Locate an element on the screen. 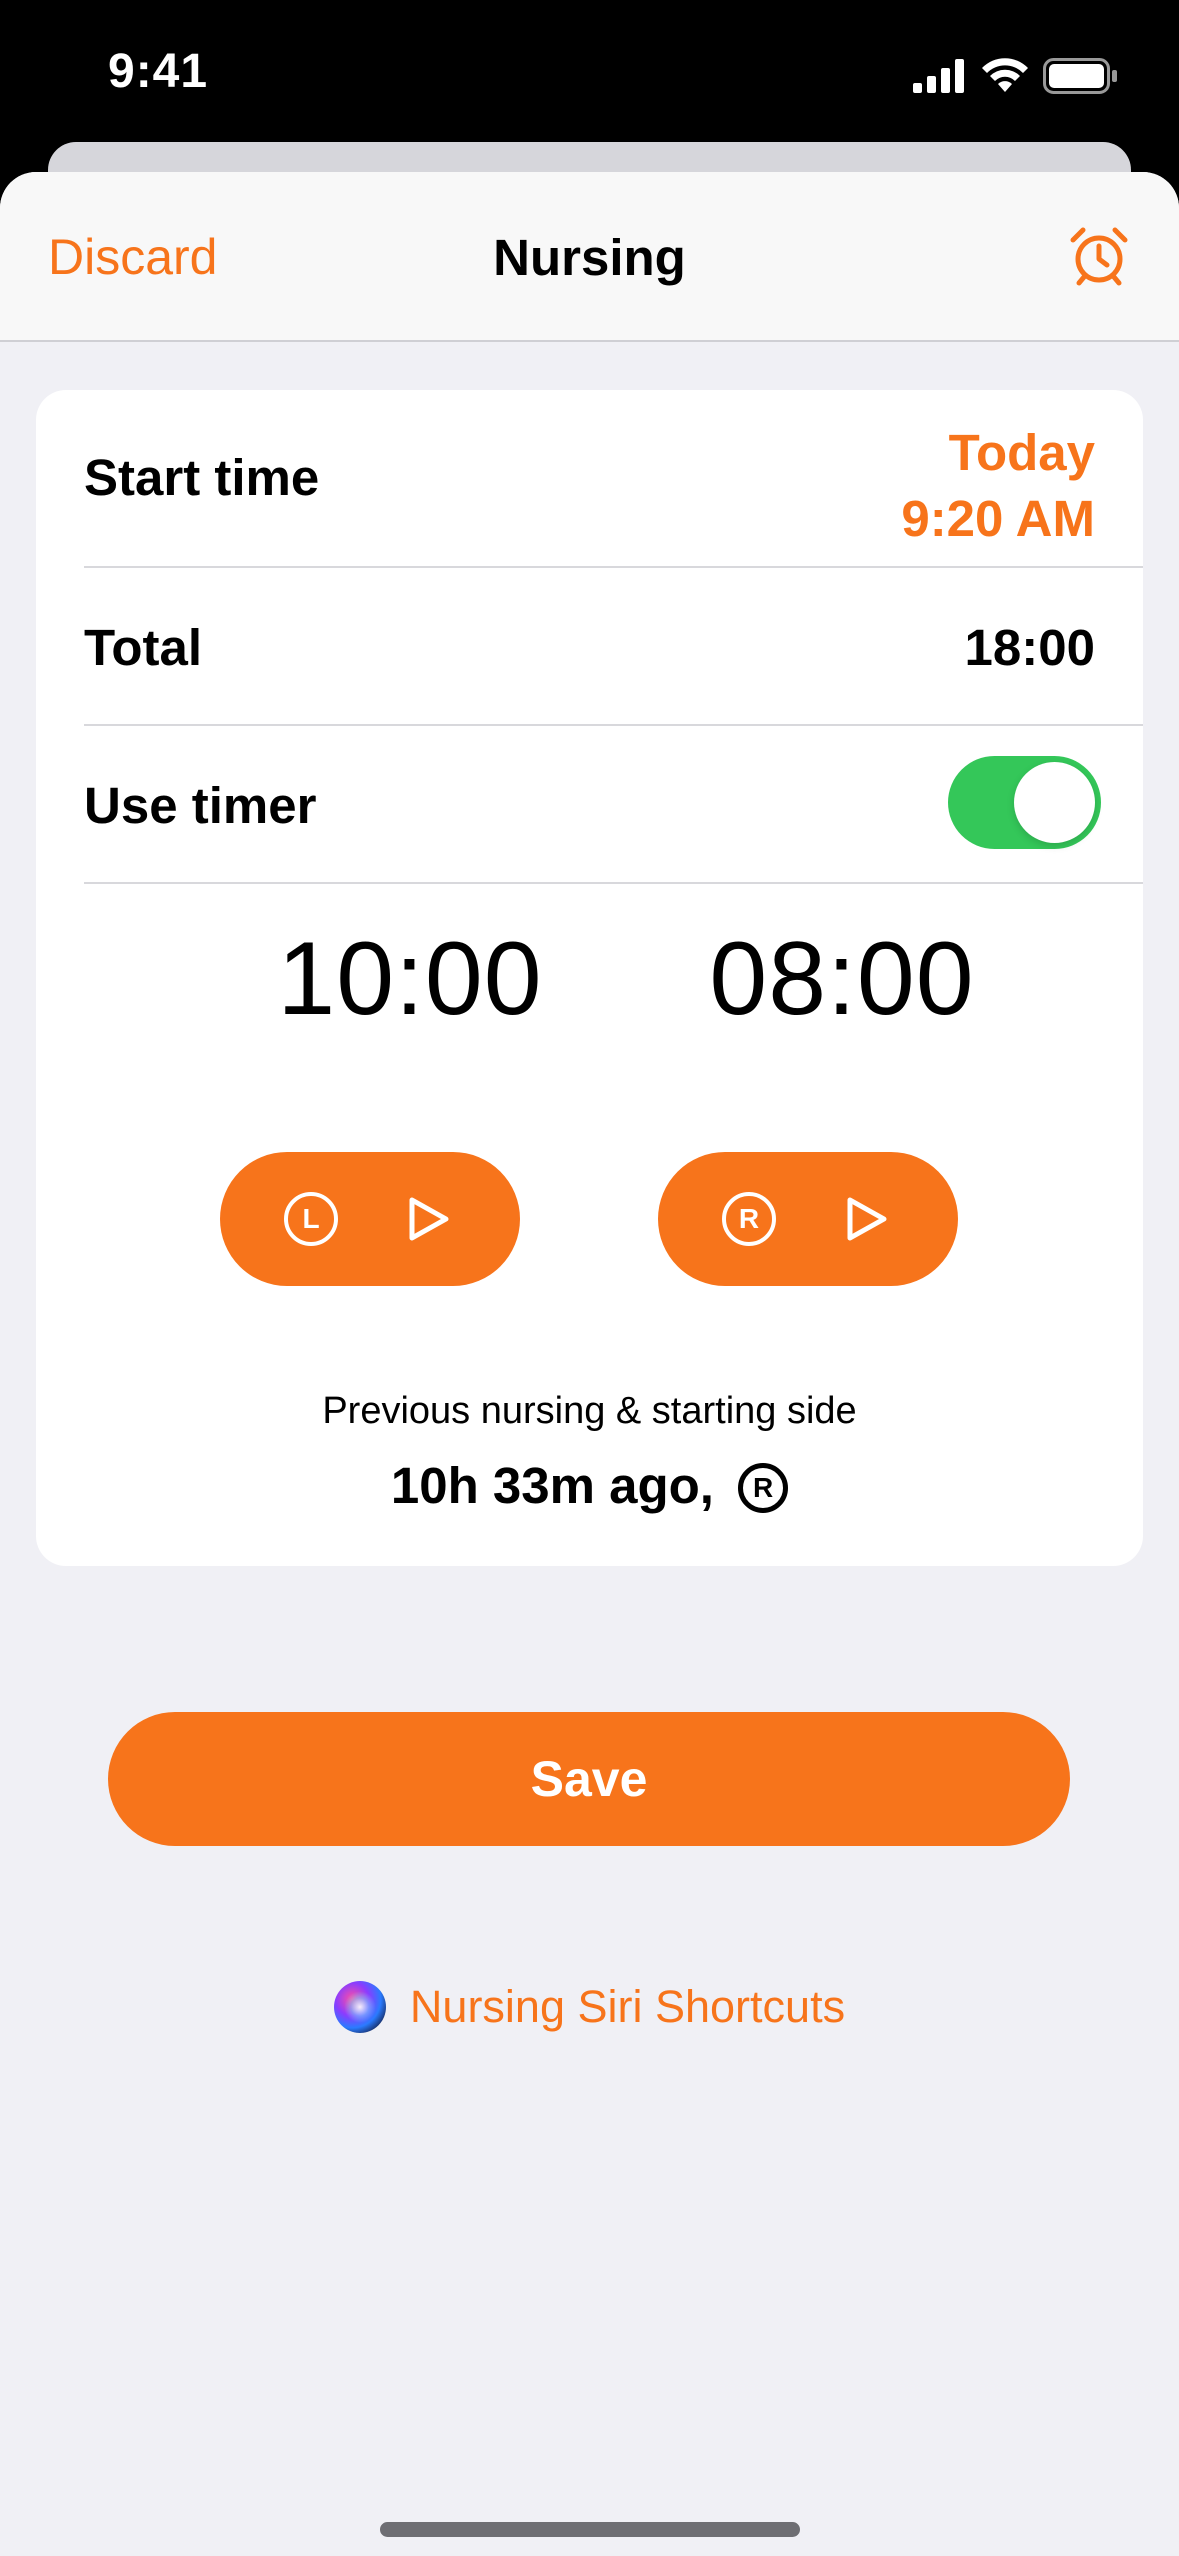 This screenshot has width=1179, height=2556. previous-nursing-value: 10h 33m ago, R is located at coordinates (589, 1485).